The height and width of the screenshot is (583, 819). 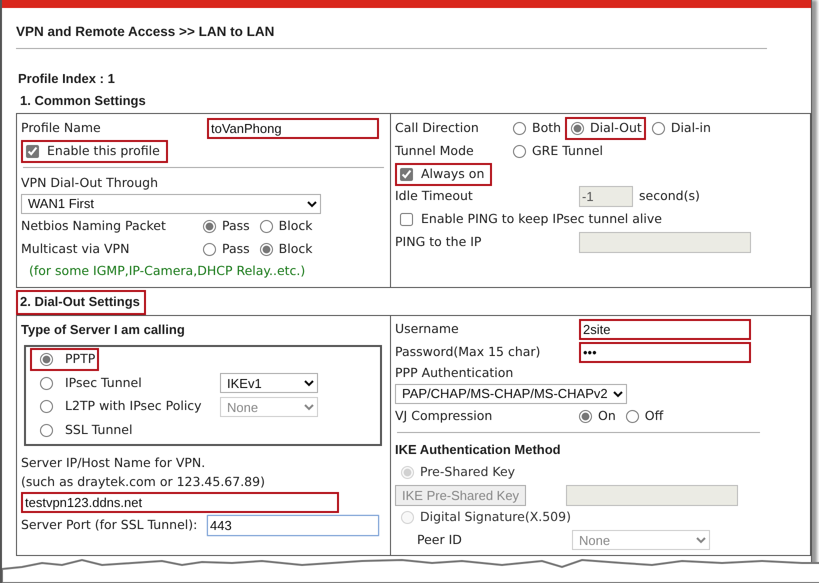 What do you see at coordinates (109, 525) in the screenshot?
I see `field-label: Server Port (for SSL Tunnel):` at bounding box center [109, 525].